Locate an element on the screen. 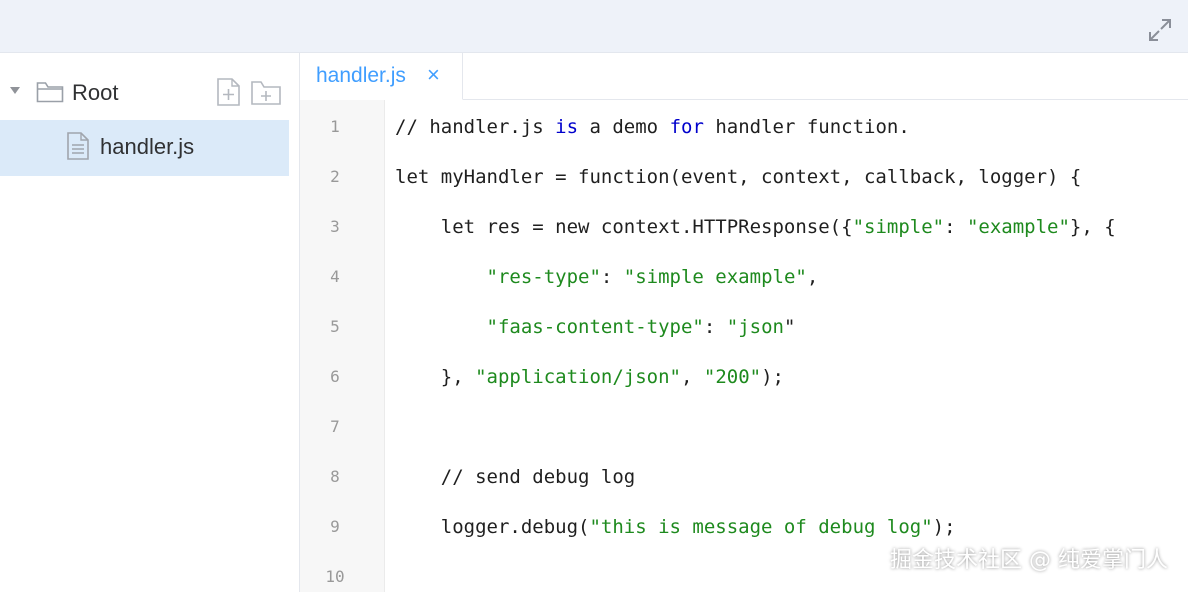 This screenshot has height=592, width=1188. keyword-token: for is located at coordinates (686, 127).